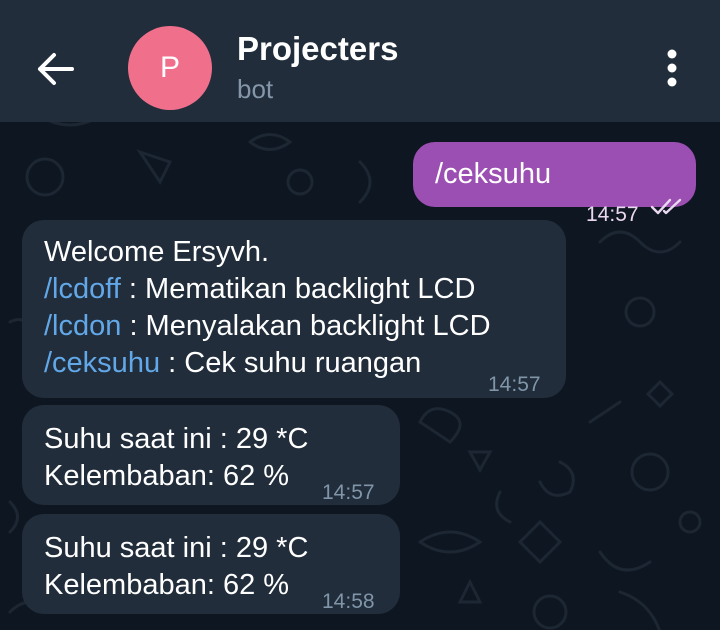  What do you see at coordinates (170, 68) in the screenshot?
I see `avatar: P` at bounding box center [170, 68].